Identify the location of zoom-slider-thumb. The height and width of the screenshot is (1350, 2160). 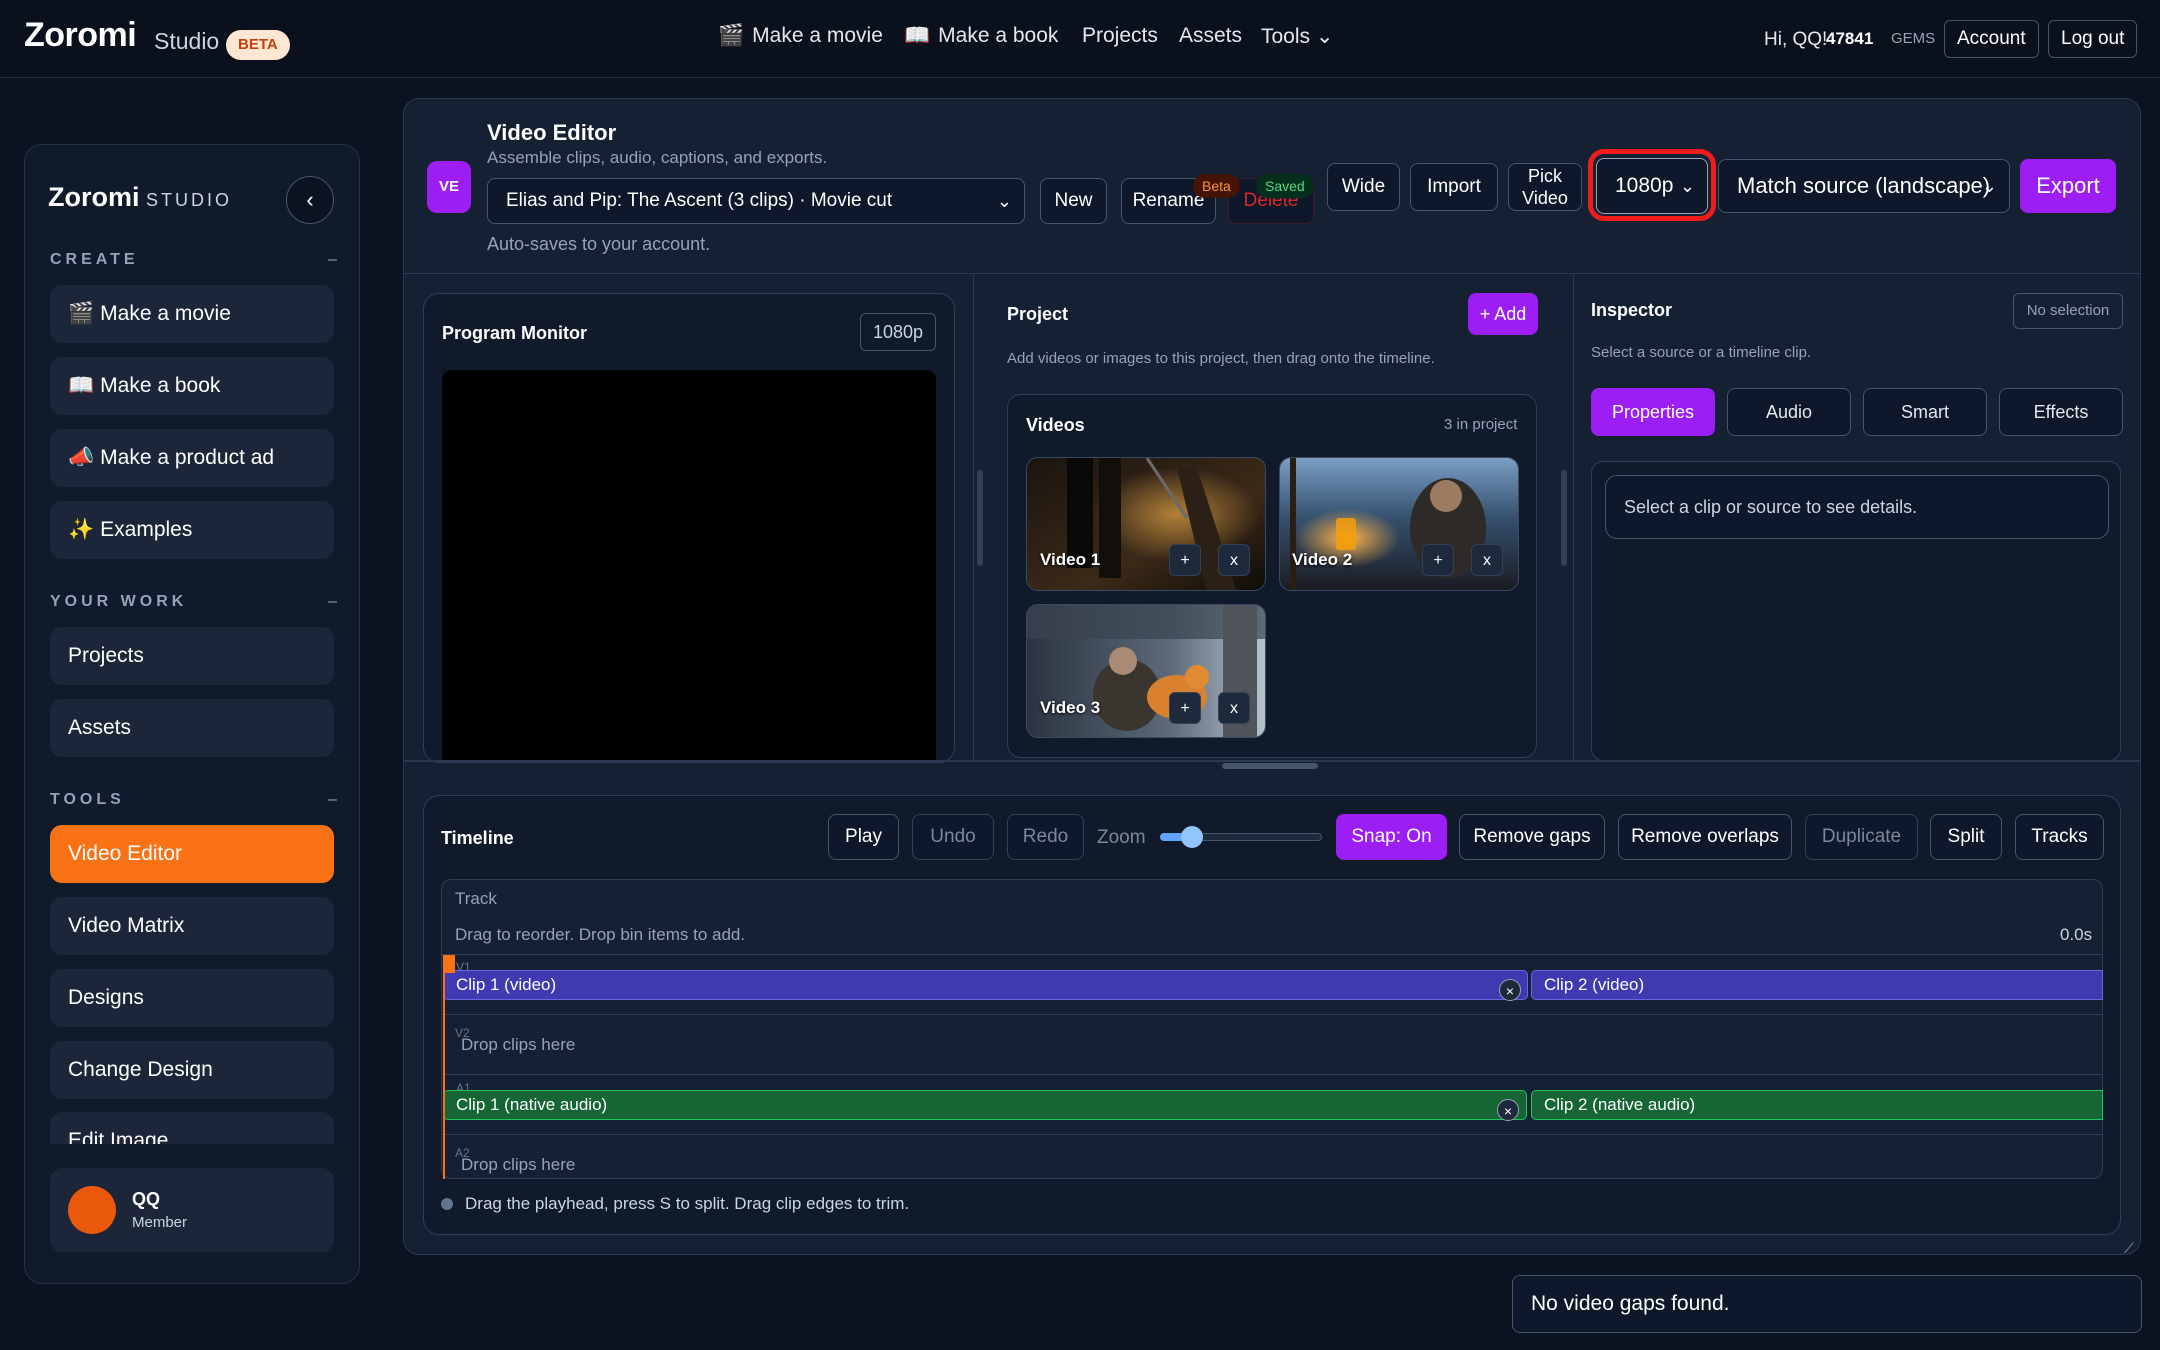
(1192, 837).